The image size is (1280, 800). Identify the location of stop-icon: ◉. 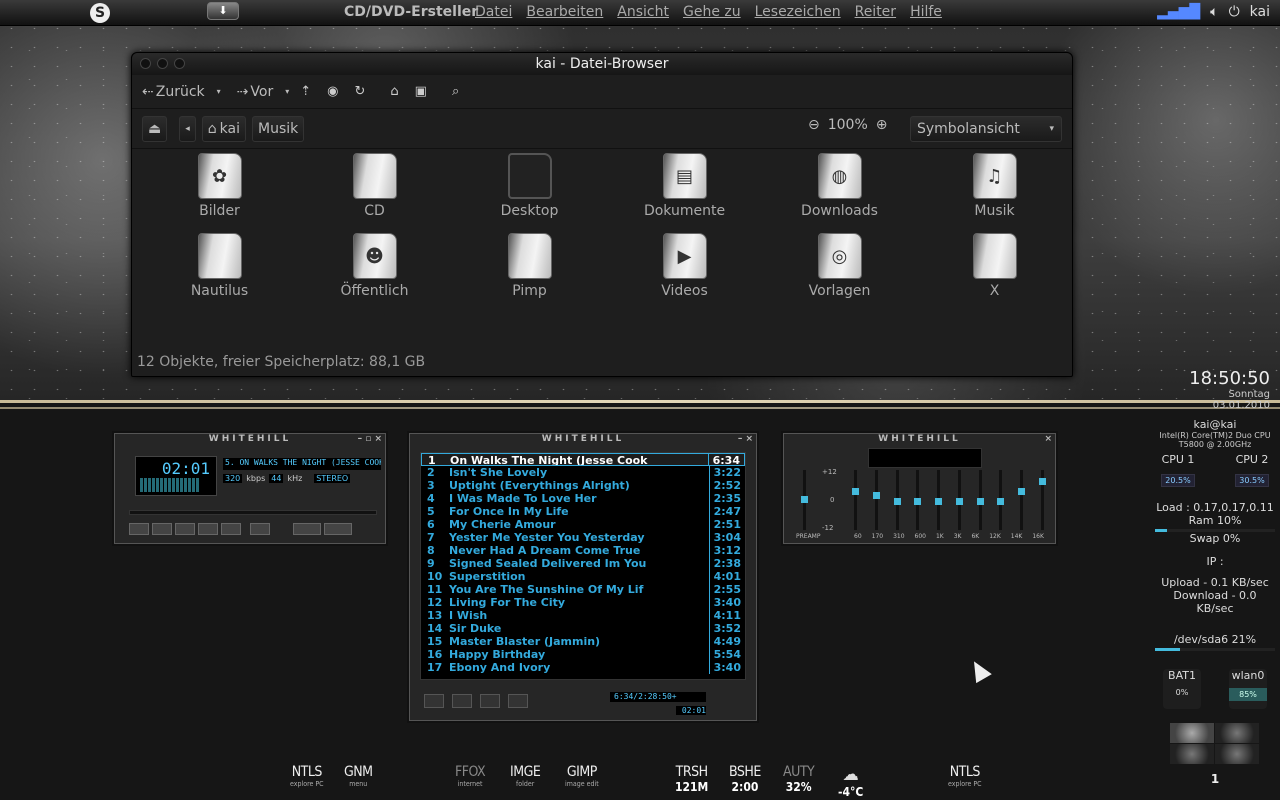
(332, 91).